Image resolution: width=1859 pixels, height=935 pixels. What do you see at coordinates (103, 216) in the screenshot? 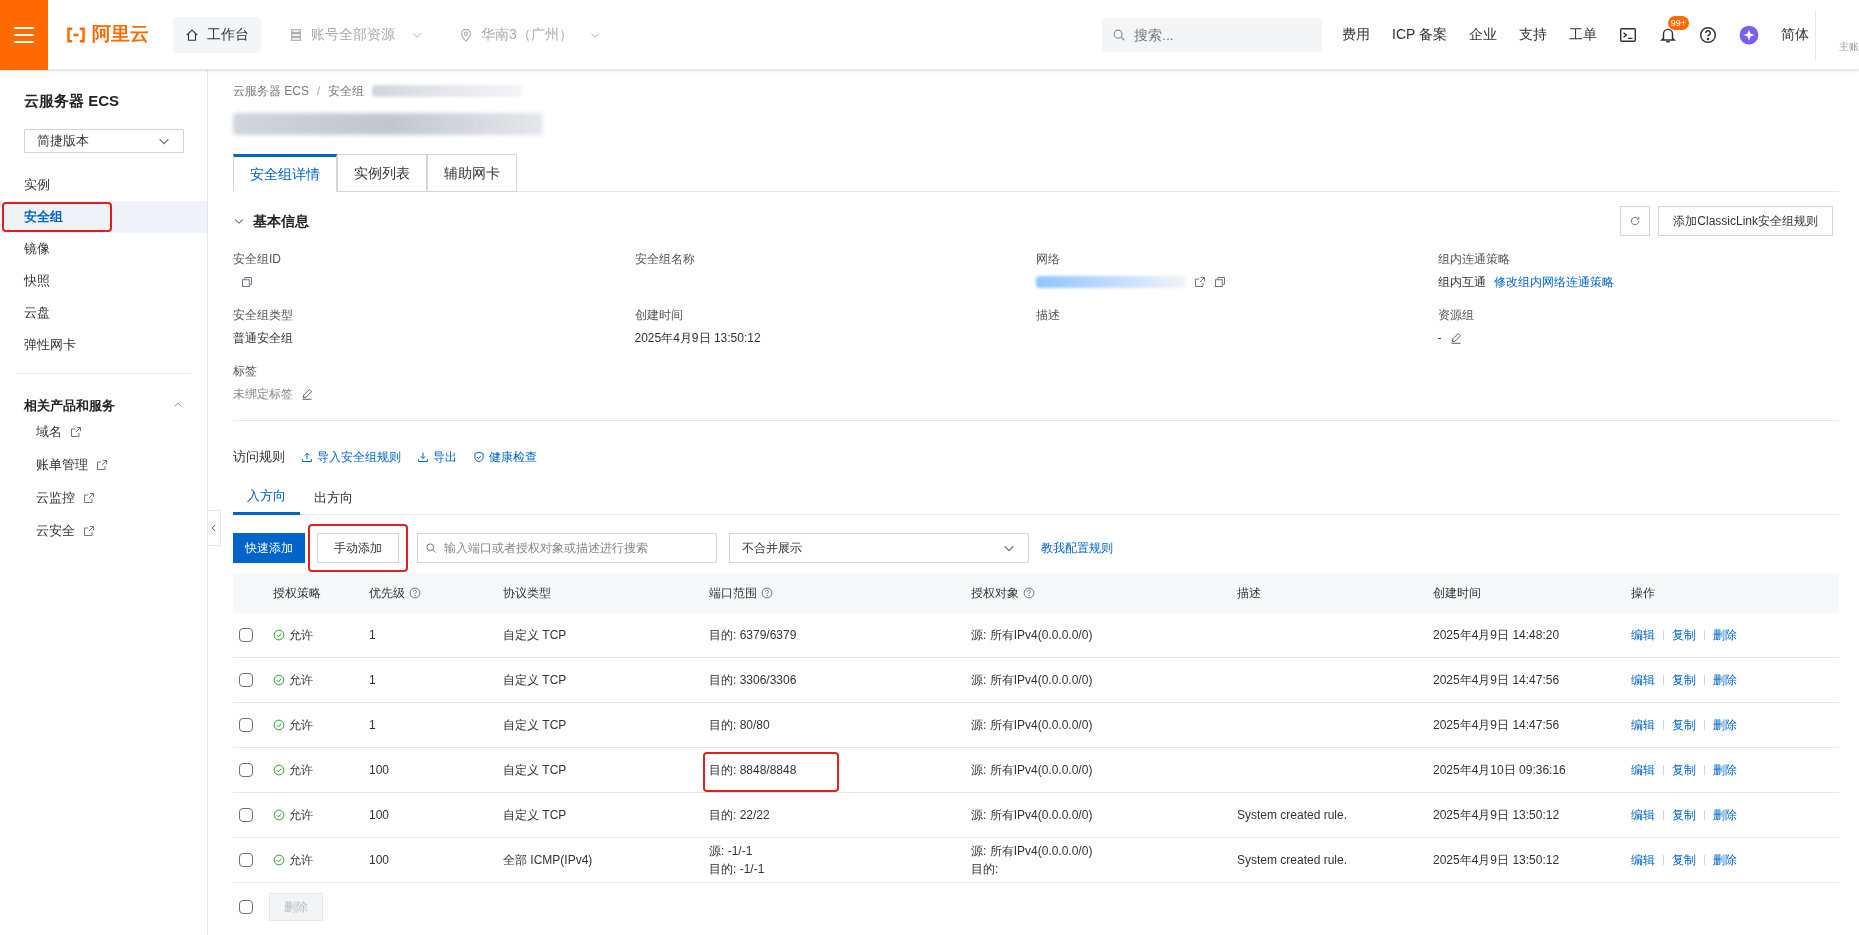
I see `sidebar-item: 安全组` at bounding box center [103, 216].